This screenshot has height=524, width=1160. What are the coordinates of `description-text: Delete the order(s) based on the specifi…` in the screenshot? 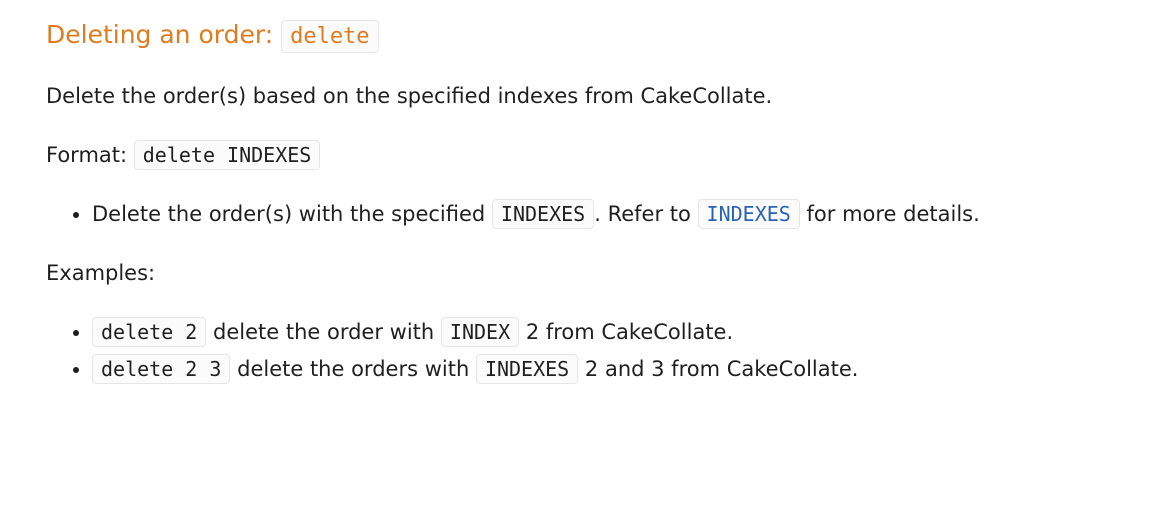 It's located at (409, 96).